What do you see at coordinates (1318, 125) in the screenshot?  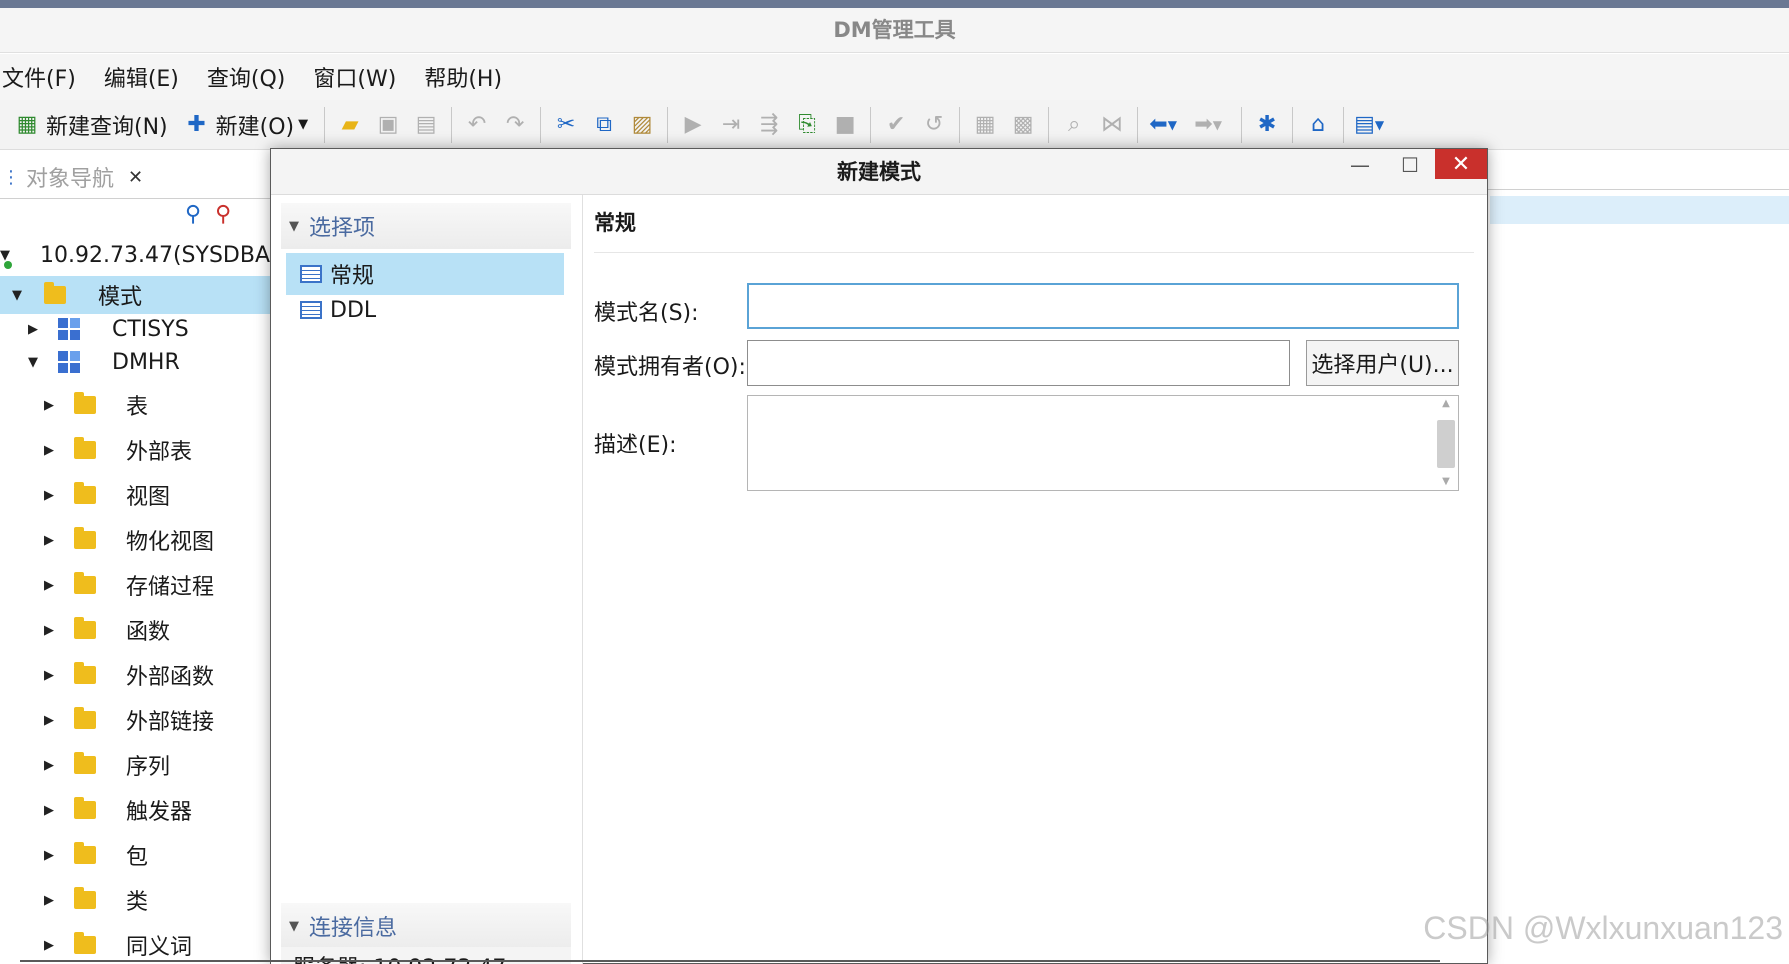 I see `home-icon: ⌂` at bounding box center [1318, 125].